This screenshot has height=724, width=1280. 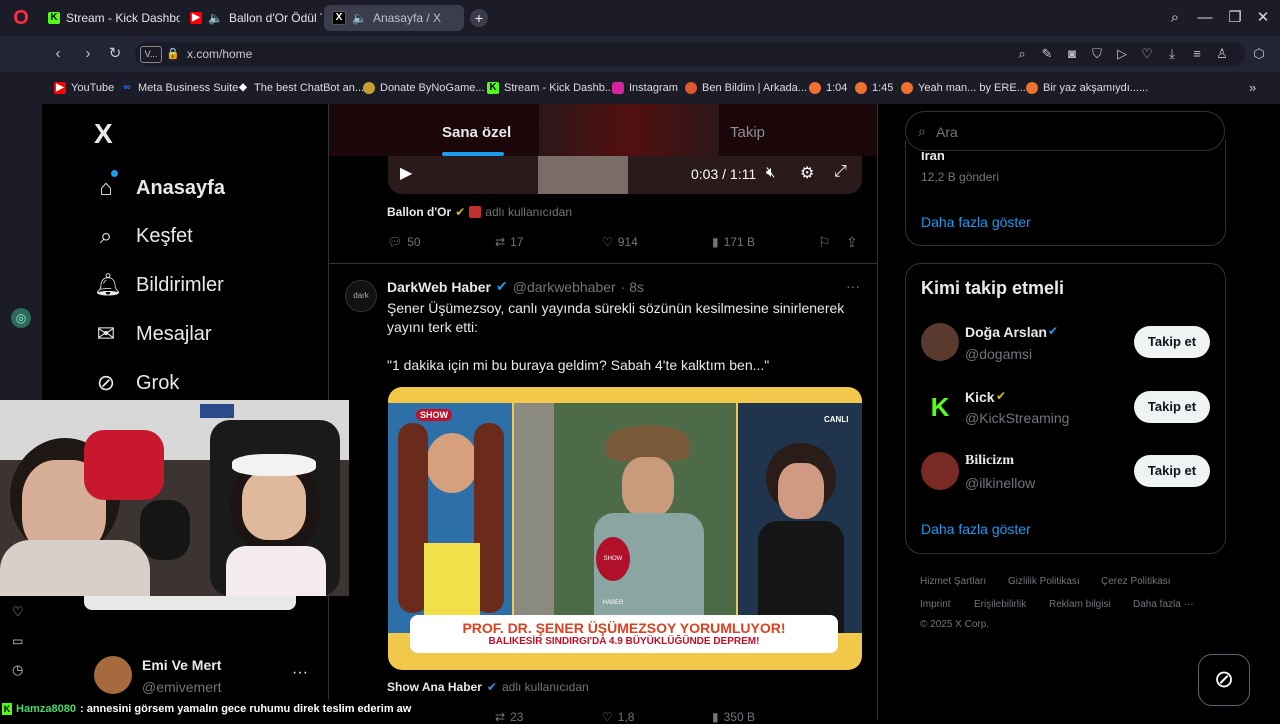 What do you see at coordinates (807, 173) in the screenshot?
I see `settings-icon: ⚙` at bounding box center [807, 173].